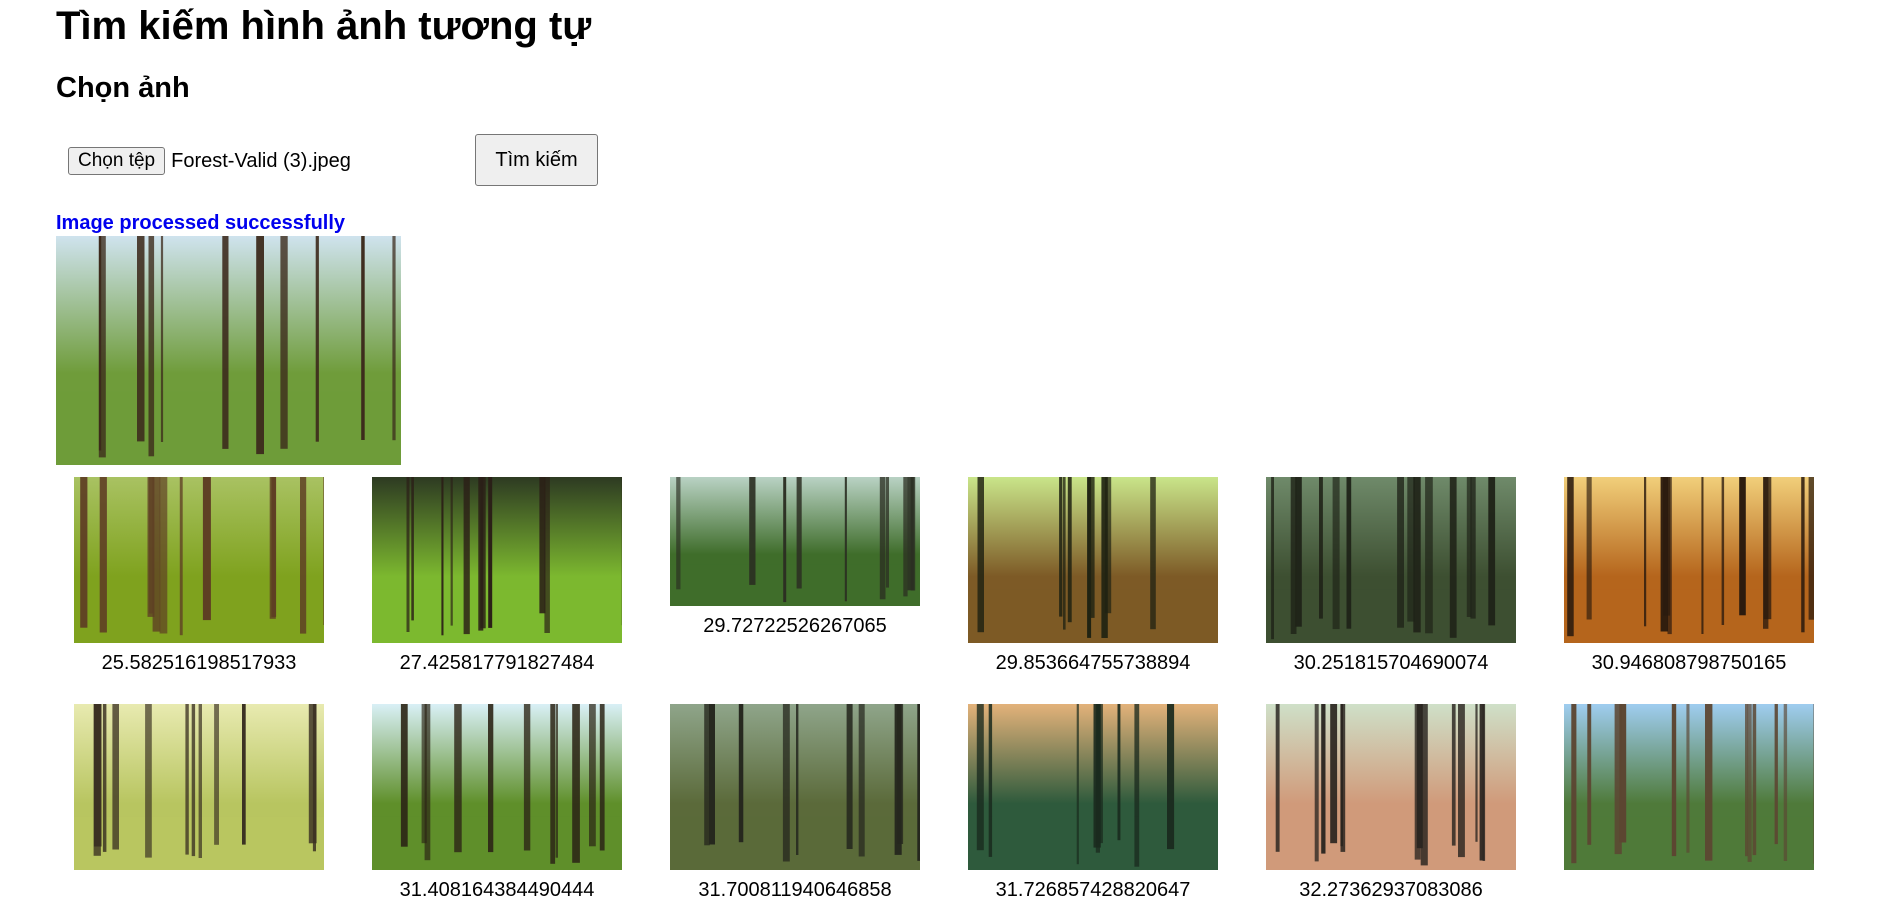  I want to click on similarity-score: 32.27362937083086, so click(1391, 890).